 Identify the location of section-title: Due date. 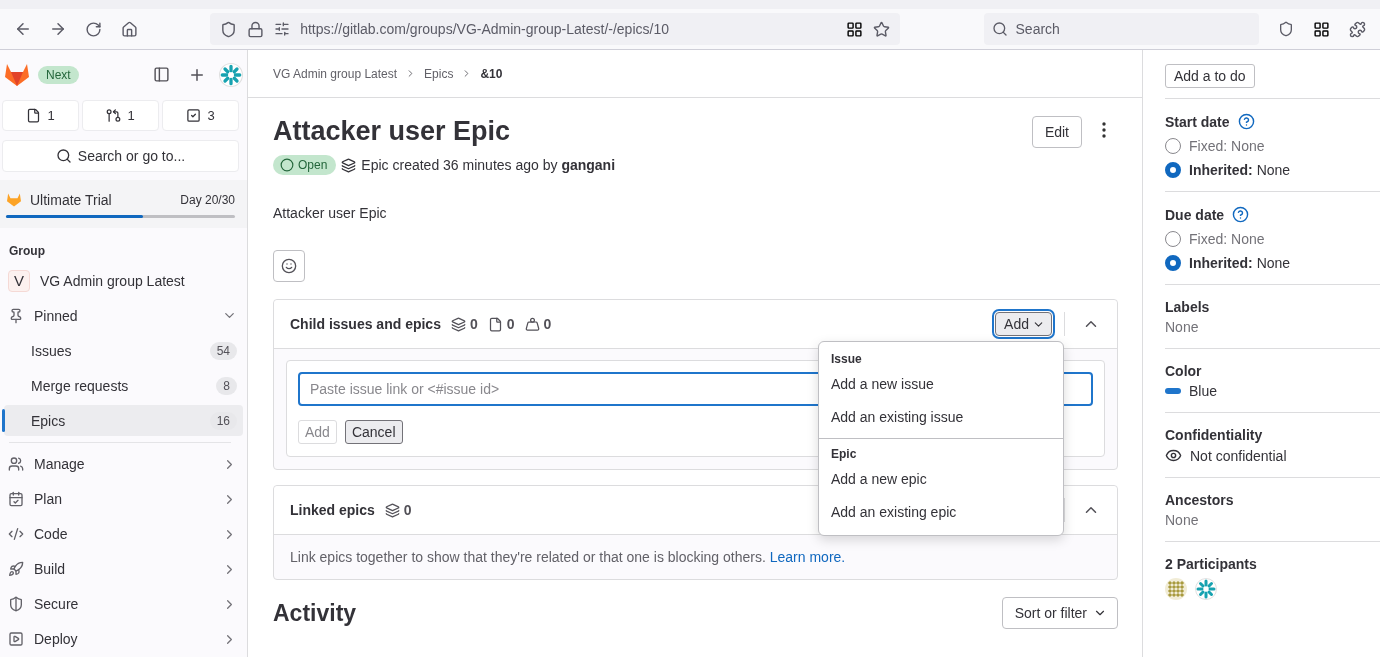
(1195, 214).